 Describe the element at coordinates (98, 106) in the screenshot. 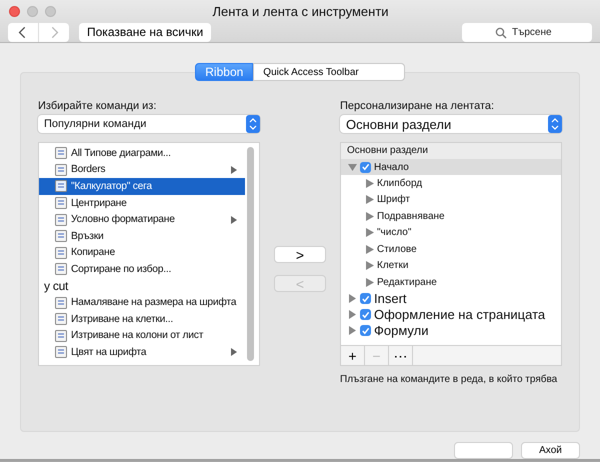

I see `field-label: Избирайте команди из:` at that location.